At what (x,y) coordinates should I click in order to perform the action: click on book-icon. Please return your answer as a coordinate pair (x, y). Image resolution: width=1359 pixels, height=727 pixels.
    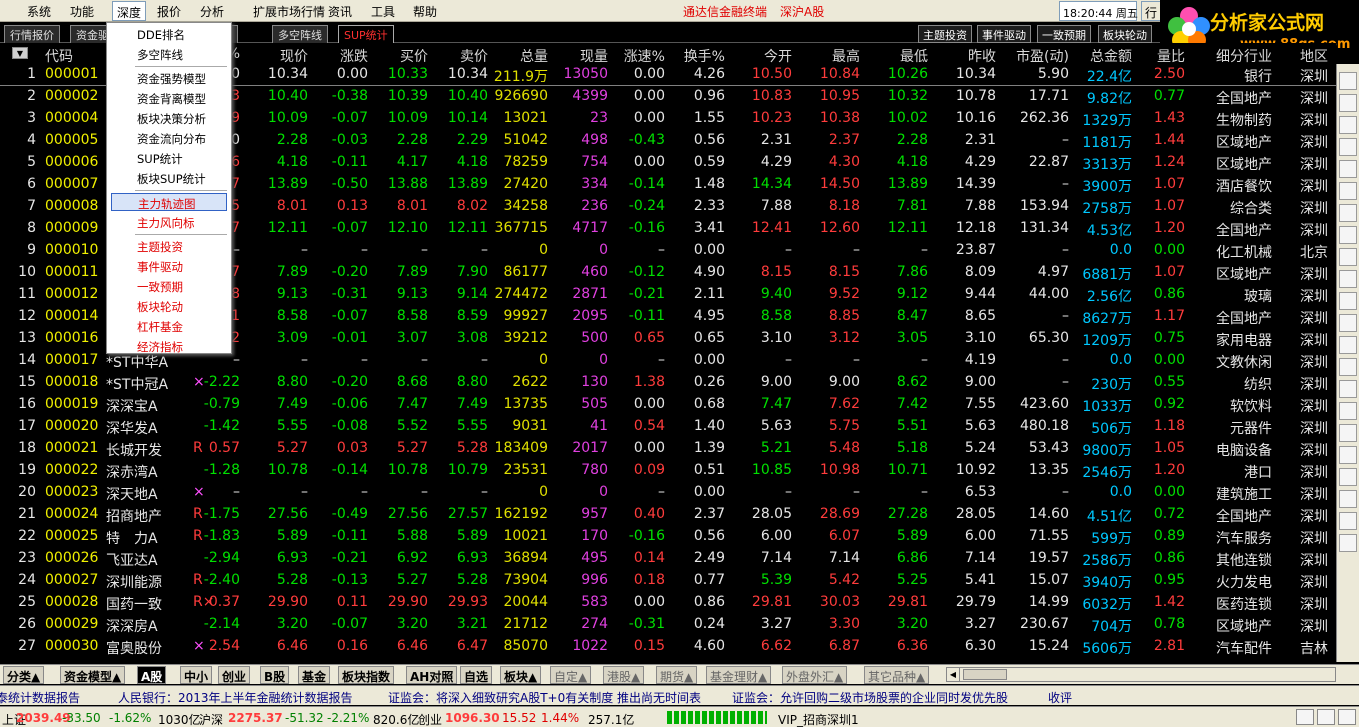
    Looking at the image, I should click on (1348, 455).